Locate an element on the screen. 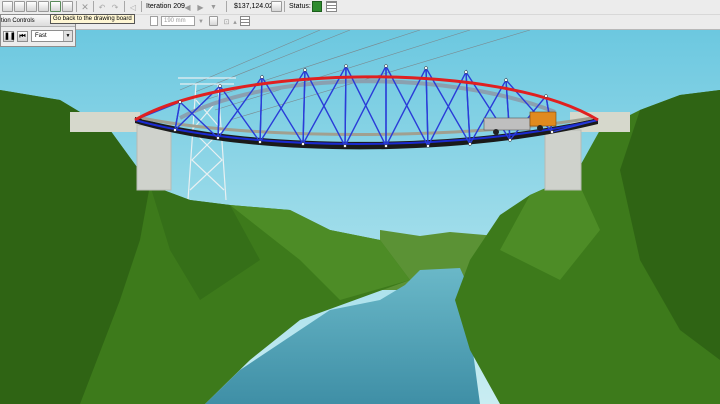  member-size-field: 190 mm is located at coordinates (178, 21).